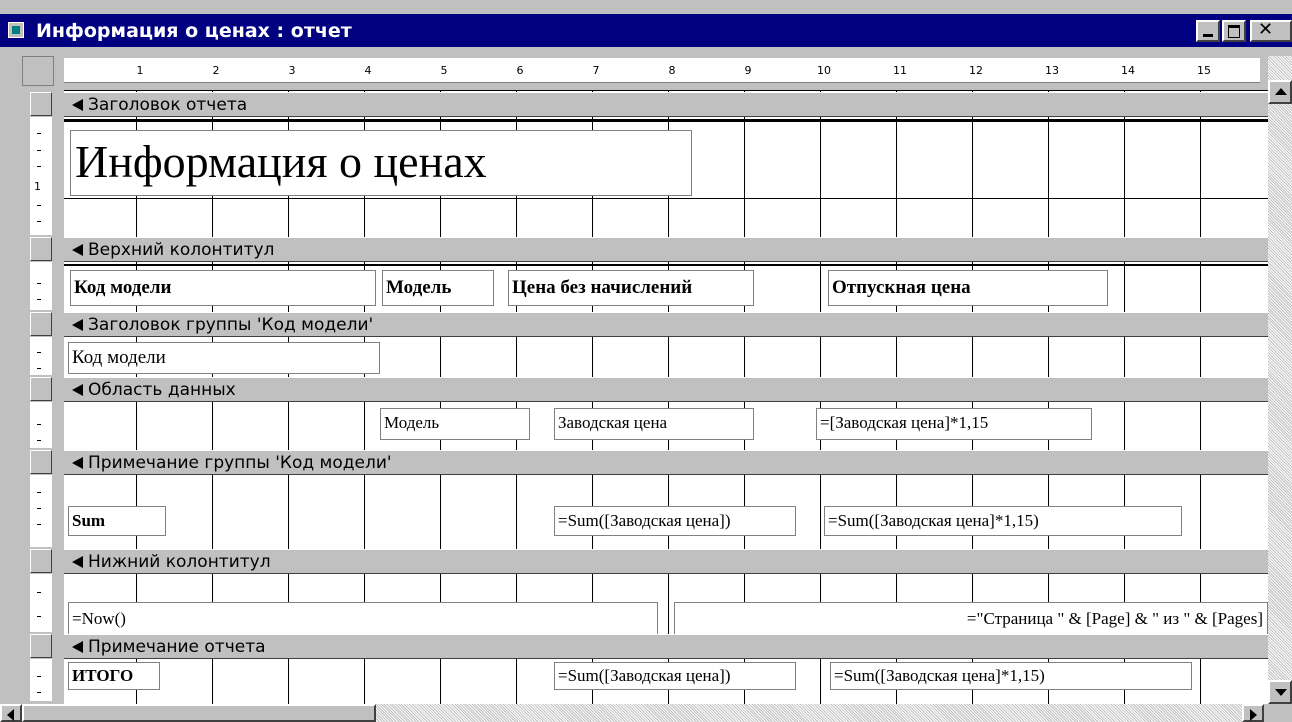 This screenshot has height=722, width=1292. Describe the element at coordinates (162, 390) in the screenshot. I see `section-label: Область данных` at that location.